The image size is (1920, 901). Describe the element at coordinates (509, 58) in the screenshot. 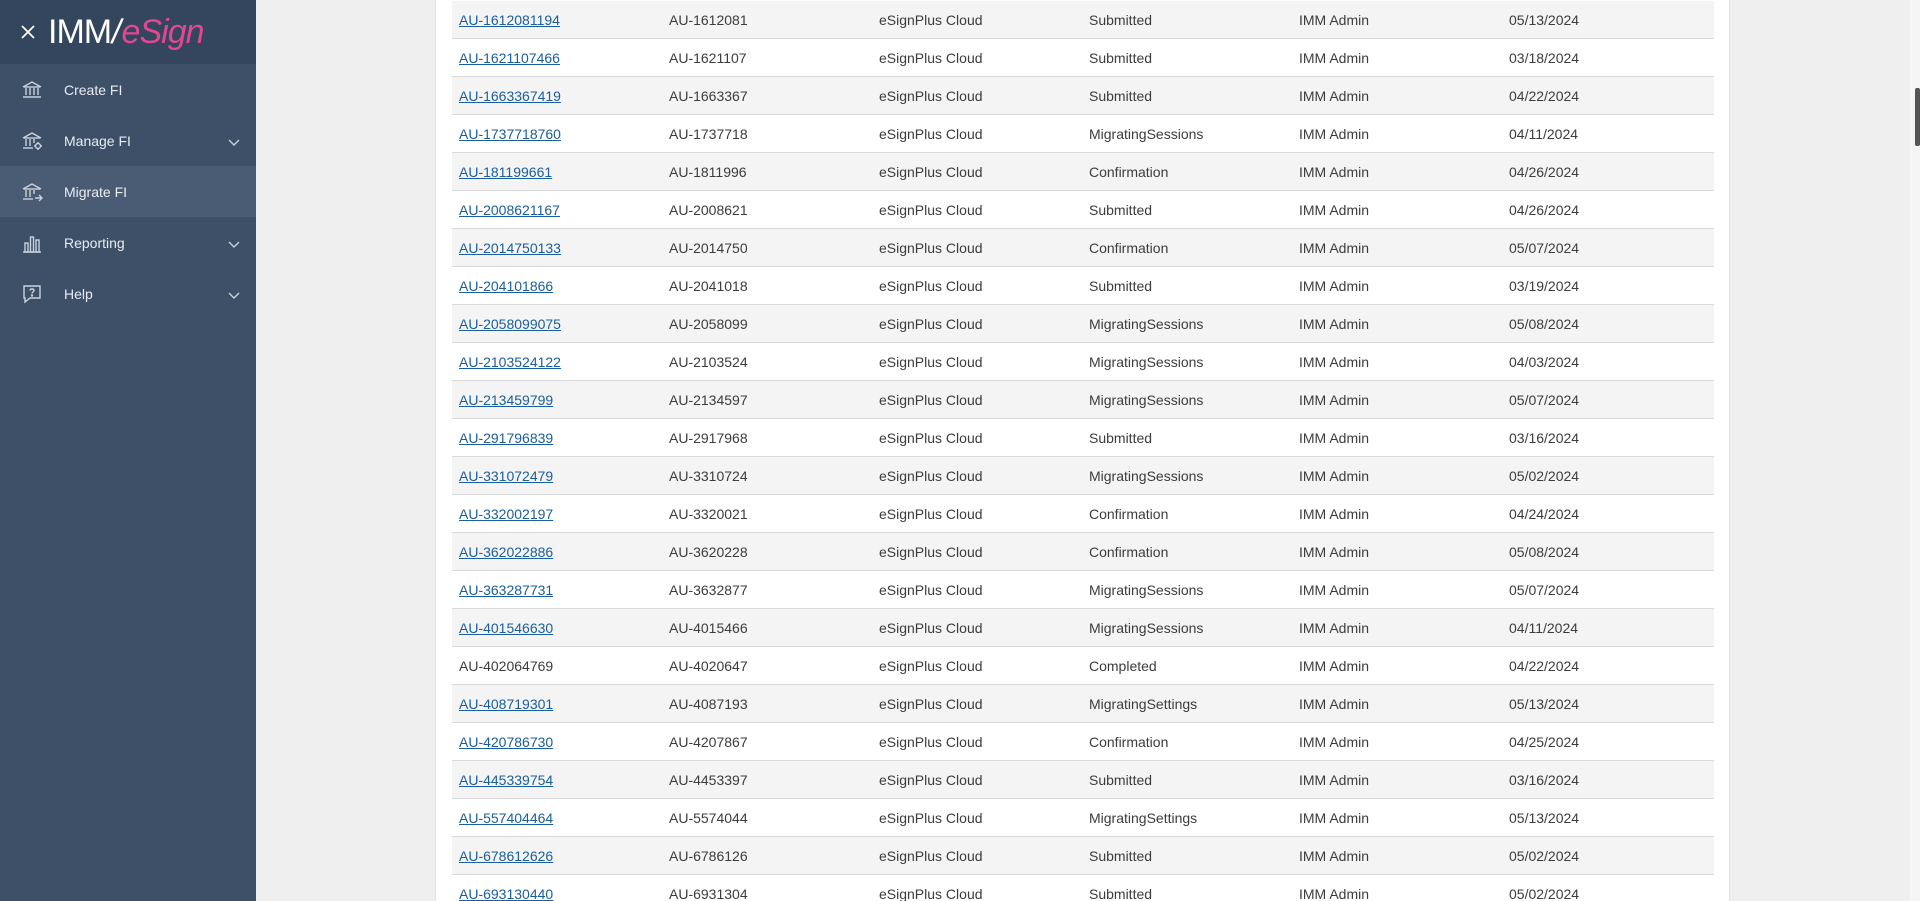

I see `migration-id-link: AU-1621107466` at that location.